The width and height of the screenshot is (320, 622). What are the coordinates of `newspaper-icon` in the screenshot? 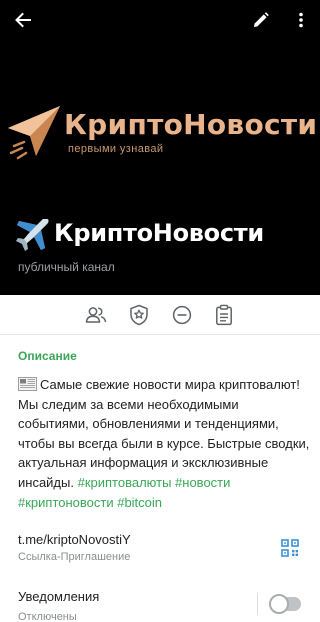 It's located at (27, 384).